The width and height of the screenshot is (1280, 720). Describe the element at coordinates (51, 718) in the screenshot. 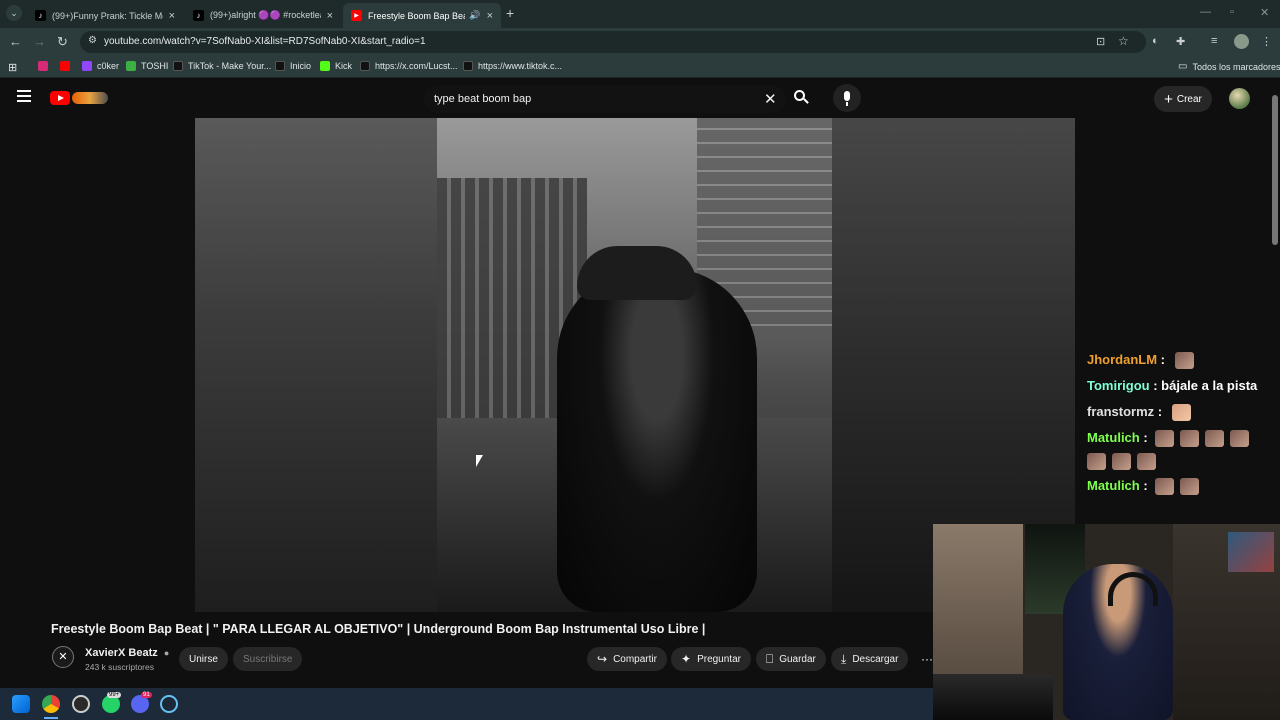

I see `chrome-active-indicator` at that location.